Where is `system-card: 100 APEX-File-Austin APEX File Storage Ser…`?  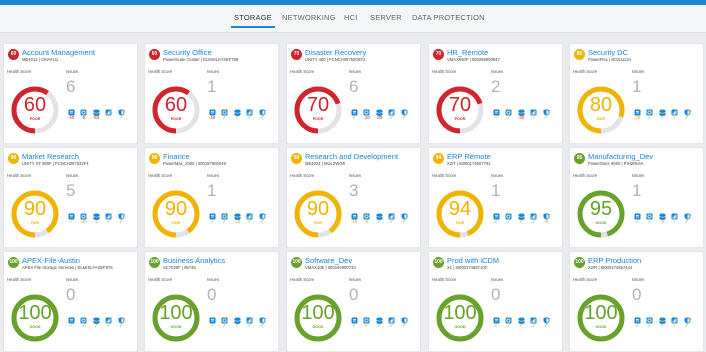
system-card: 100 APEX-File-Austin APEX File Storage Ser… is located at coordinates (70, 301).